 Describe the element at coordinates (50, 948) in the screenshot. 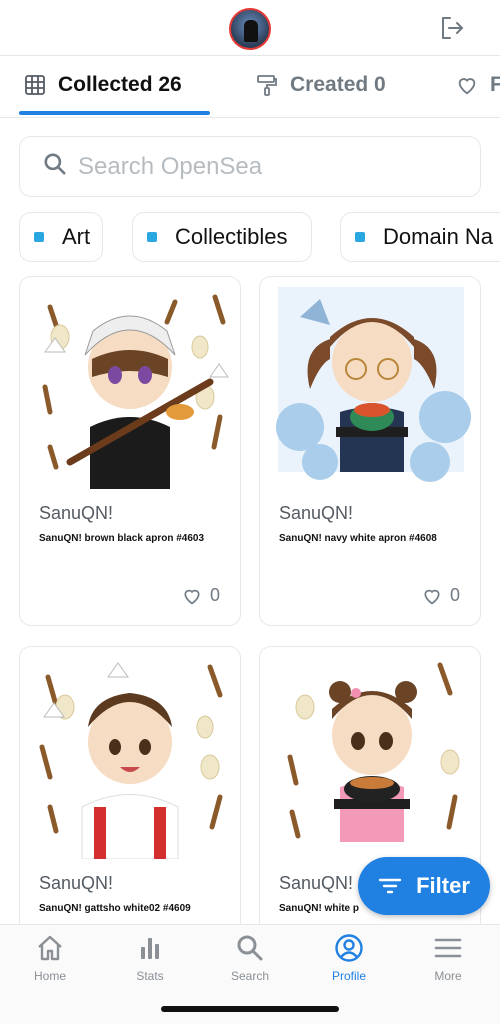

I see `home-icon` at that location.